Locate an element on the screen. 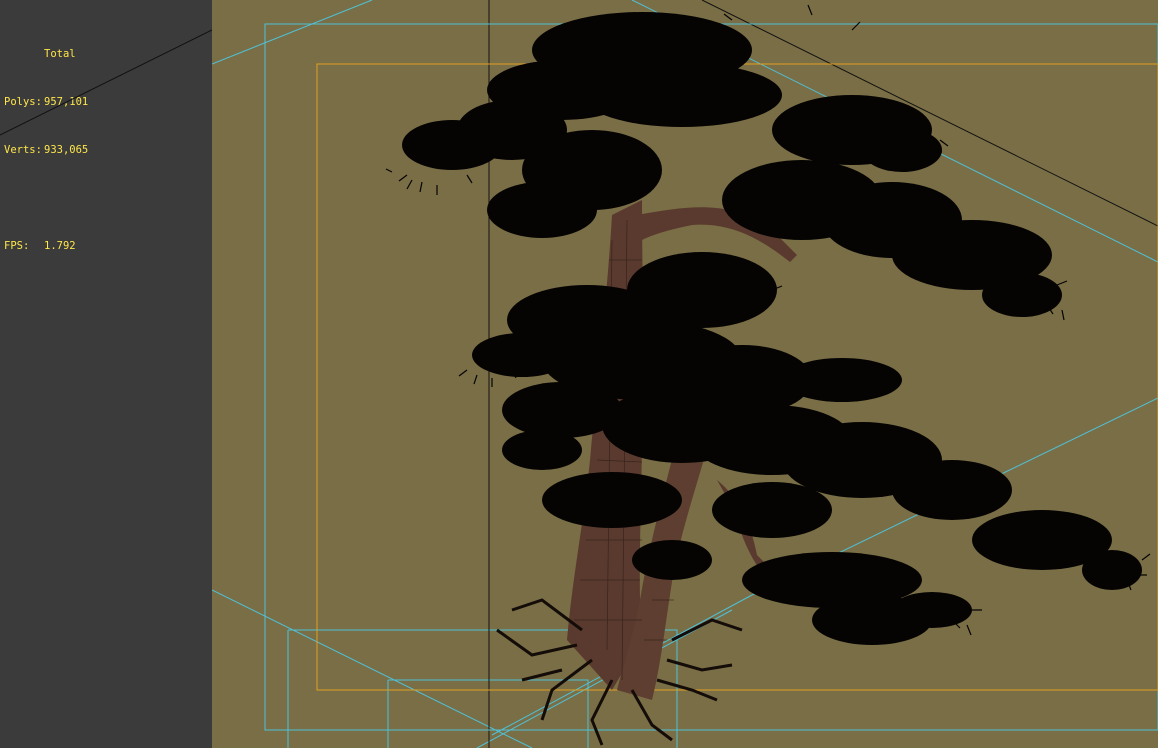  fps-value: 1.792 is located at coordinates (60, 246).